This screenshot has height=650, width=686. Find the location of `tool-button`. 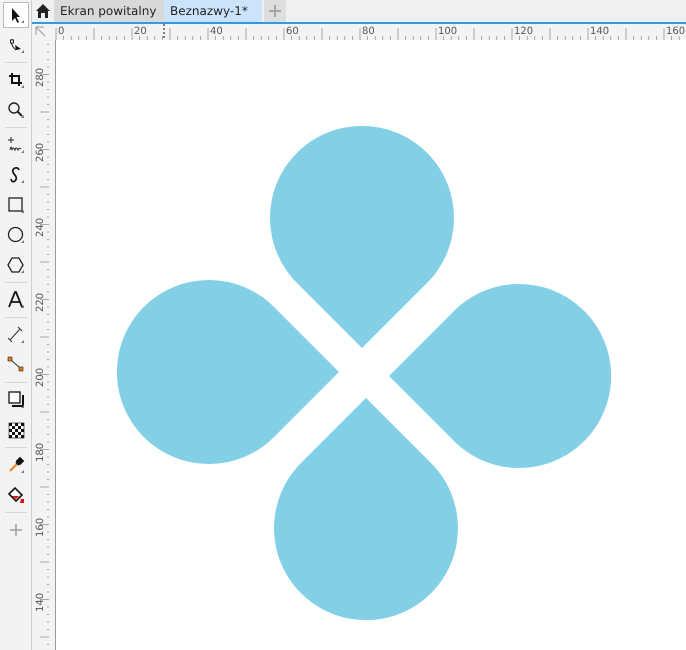

tool-button is located at coordinates (15, 15).